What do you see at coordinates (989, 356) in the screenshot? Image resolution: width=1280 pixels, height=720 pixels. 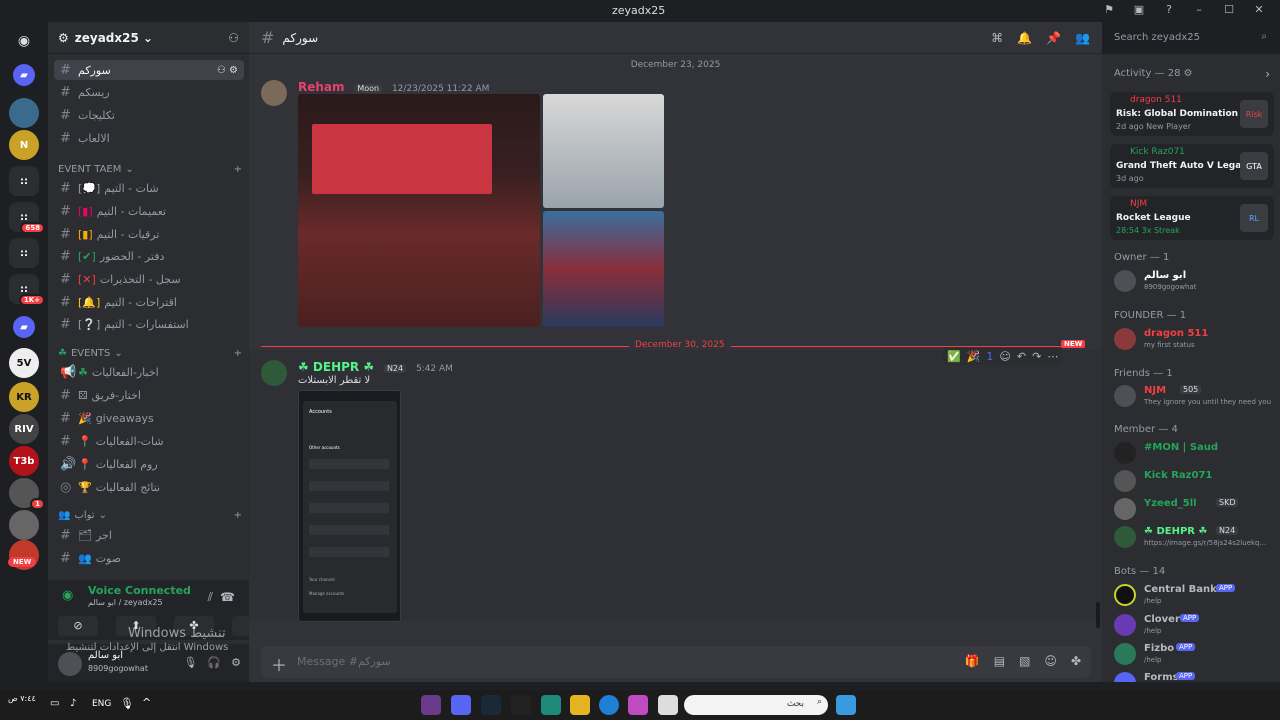 I see `number-reaction-icon: 1` at bounding box center [989, 356].